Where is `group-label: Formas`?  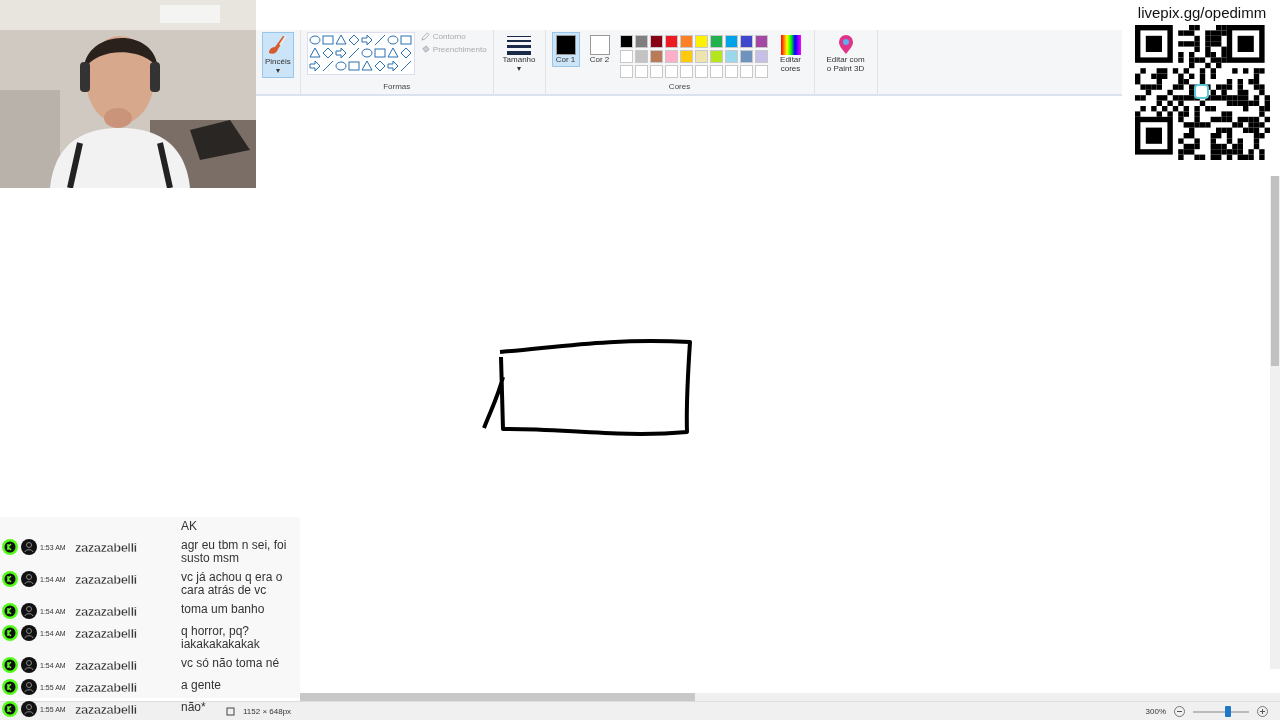
group-label: Formas is located at coordinates (397, 87).